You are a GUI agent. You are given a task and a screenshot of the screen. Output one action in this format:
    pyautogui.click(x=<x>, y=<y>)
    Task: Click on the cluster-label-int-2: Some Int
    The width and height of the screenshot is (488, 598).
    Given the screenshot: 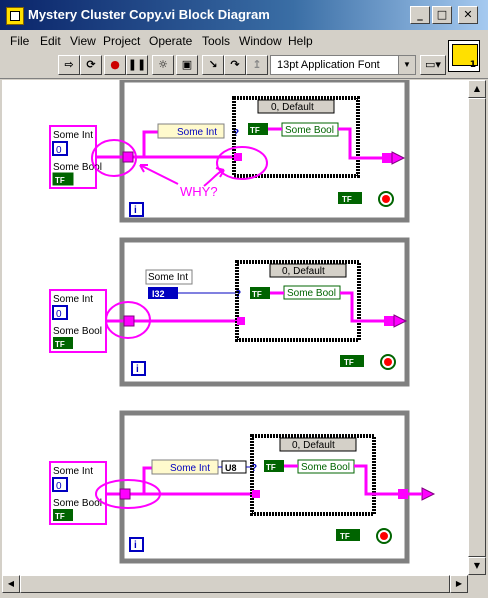 What is the action you would take?
    pyautogui.click(x=73, y=299)
    